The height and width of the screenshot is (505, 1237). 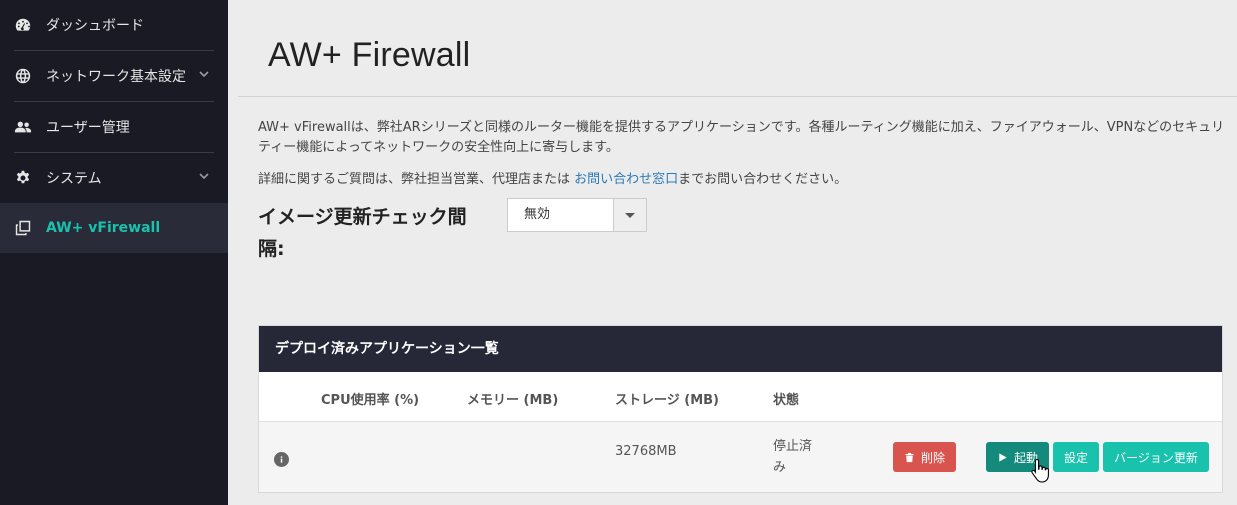 What do you see at coordinates (909, 457) in the screenshot?
I see `trash-icon` at bounding box center [909, 457].